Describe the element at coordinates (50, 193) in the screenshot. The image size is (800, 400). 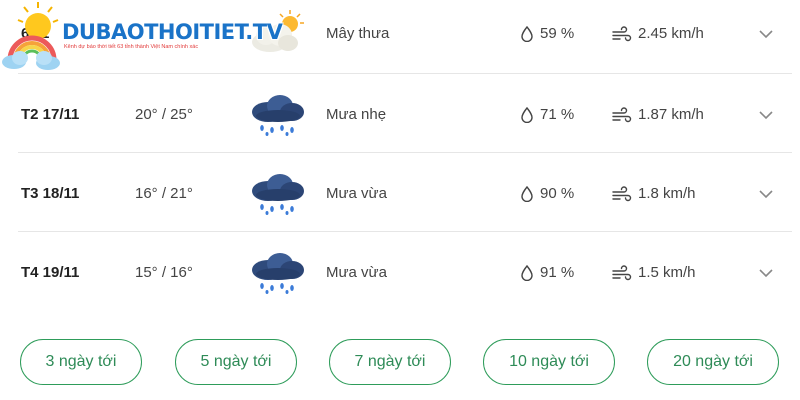
I see `forecast-day: T3 18/11` at that location.